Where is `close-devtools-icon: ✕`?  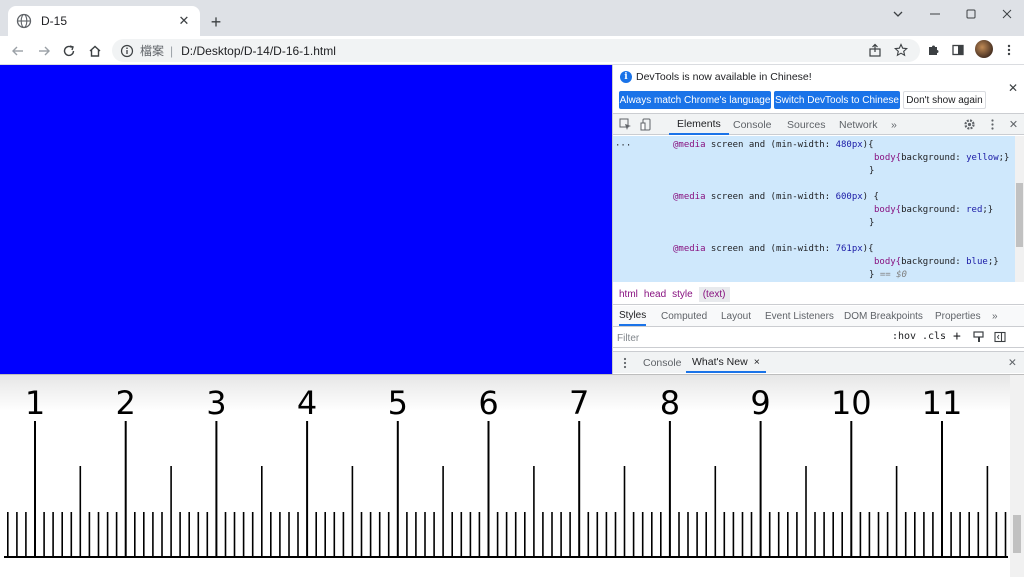 close-devtools-icon: ✕ is located at coordinates (1013, 124).